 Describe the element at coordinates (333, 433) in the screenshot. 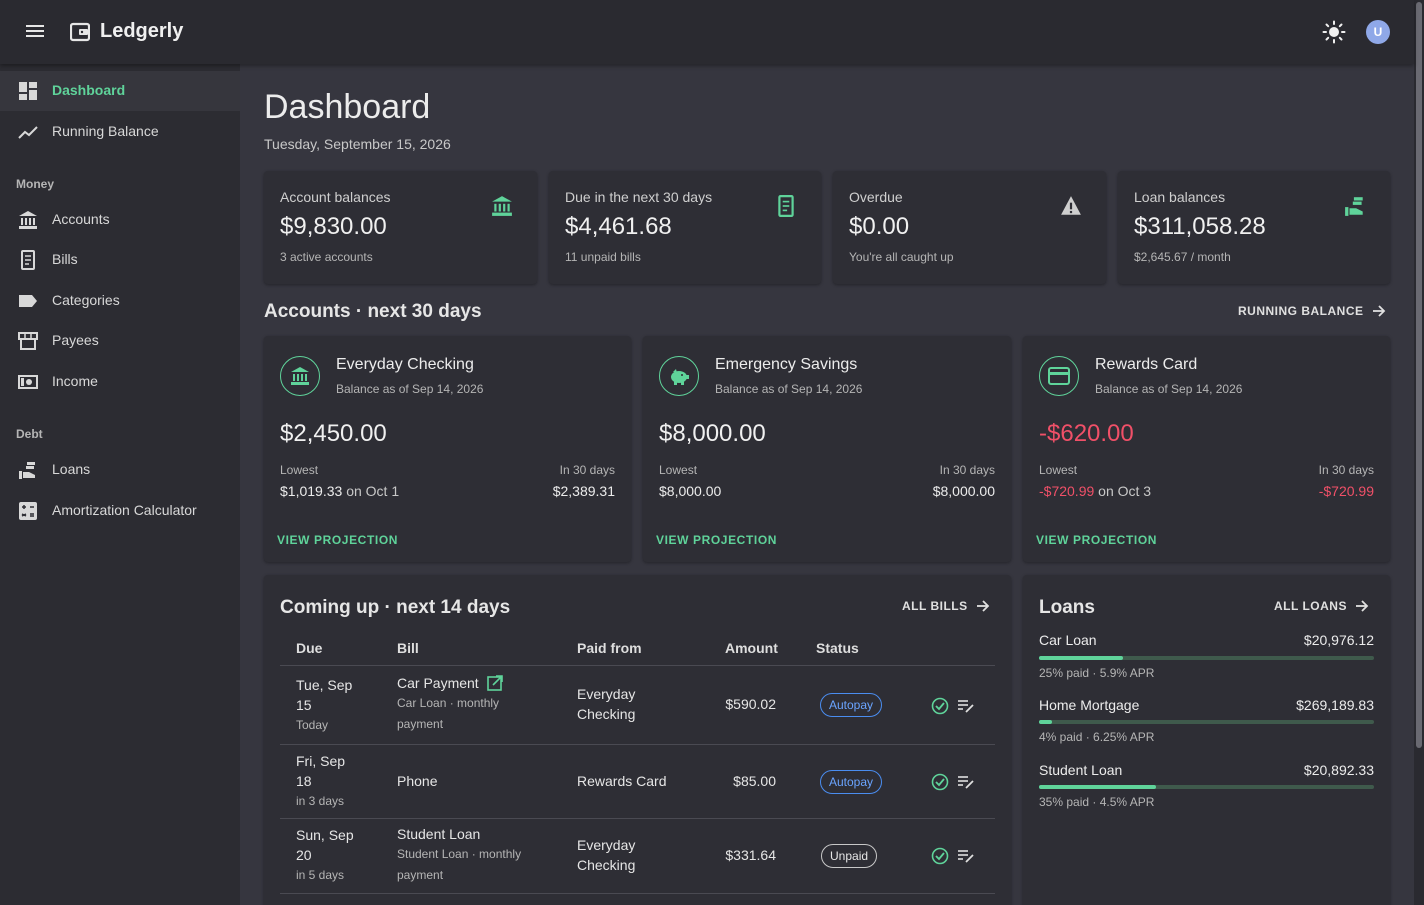

I see `account-balance: $2,450.00` at that location.